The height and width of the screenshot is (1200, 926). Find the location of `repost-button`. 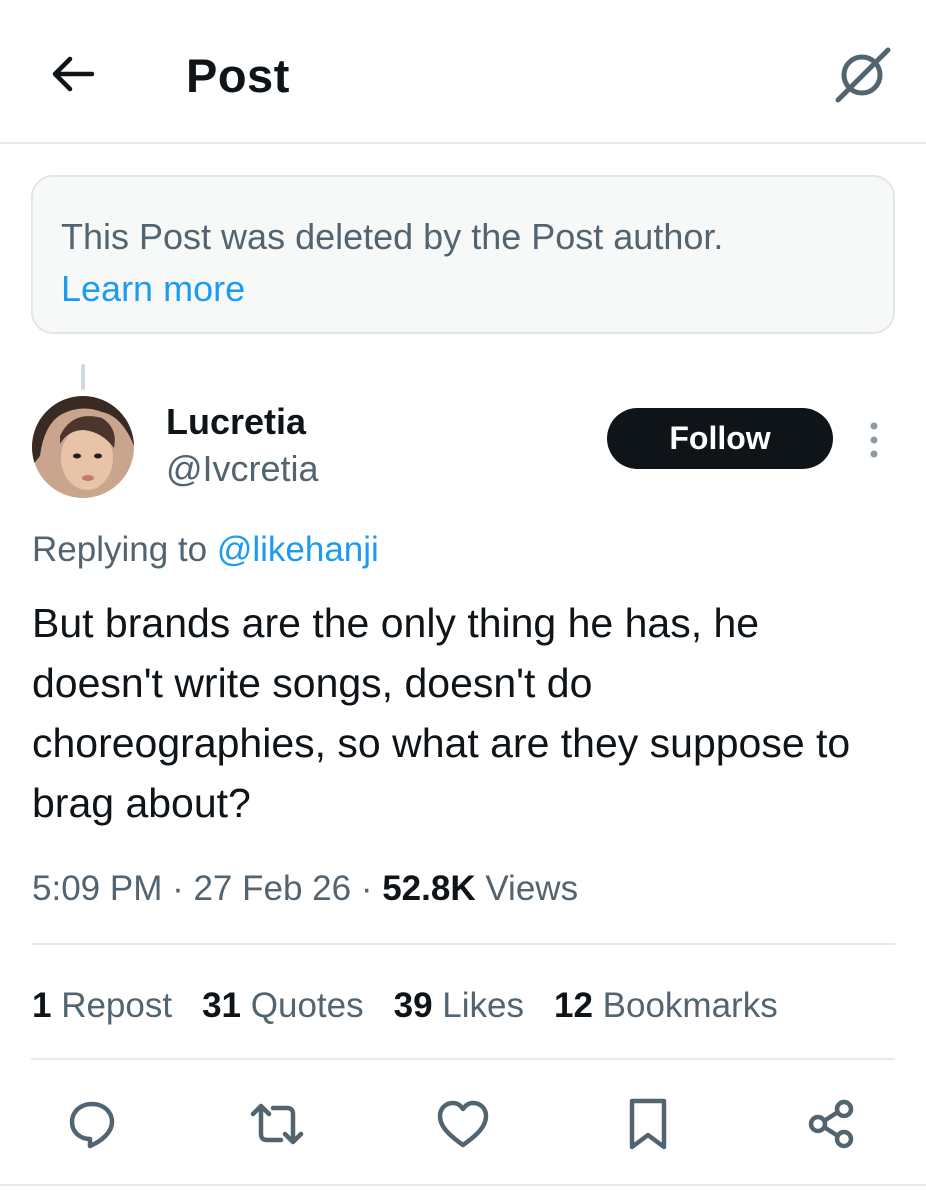

repost-button is located at coordinates (277, 1124).